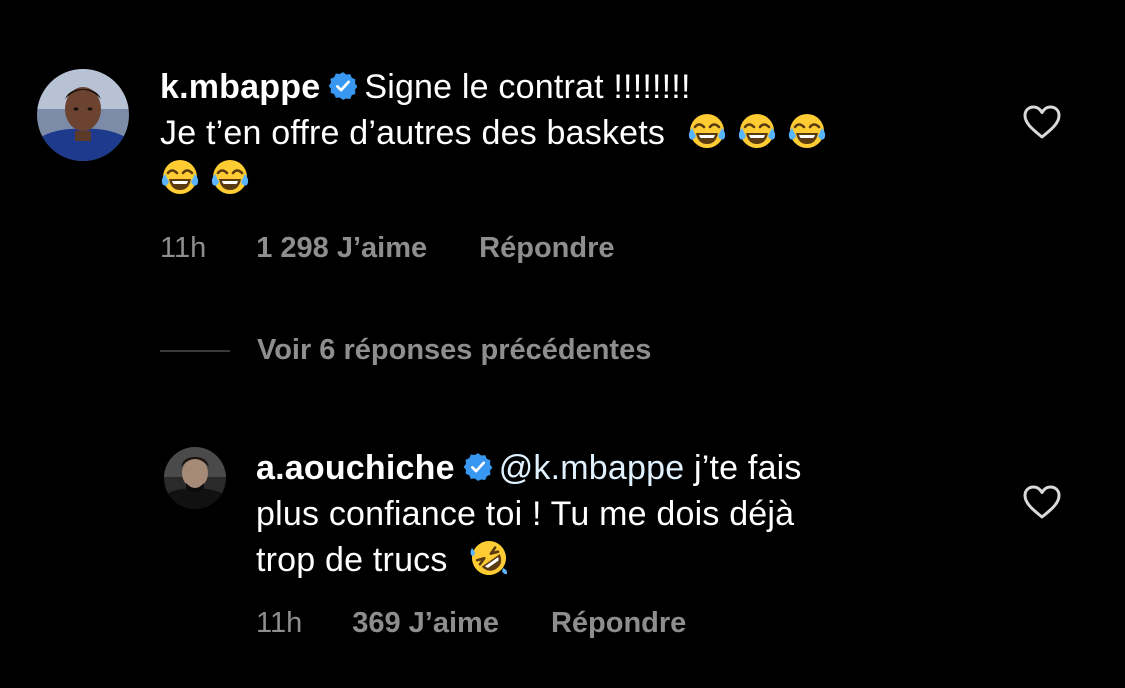 The height and width of the screenshot is (688, 1125). Describe the element at coordinates (527, 87) in the screenshot. I see `comment-text-line-1: Signe le contrat !!!!!!!!` at that location.